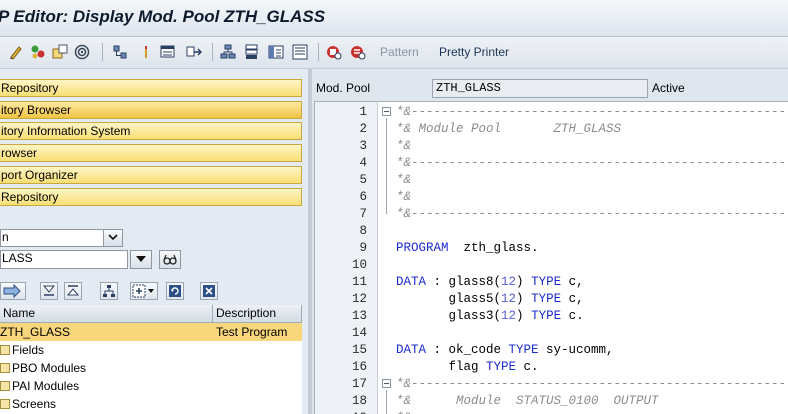 The height and width of the screenshot is (414, 788). What do you see at coordinates (551, 282) in the screenshot?
I see `code-line: 11 DATA : glass8(12) TYPE c,` at bounding box center [551, 282].